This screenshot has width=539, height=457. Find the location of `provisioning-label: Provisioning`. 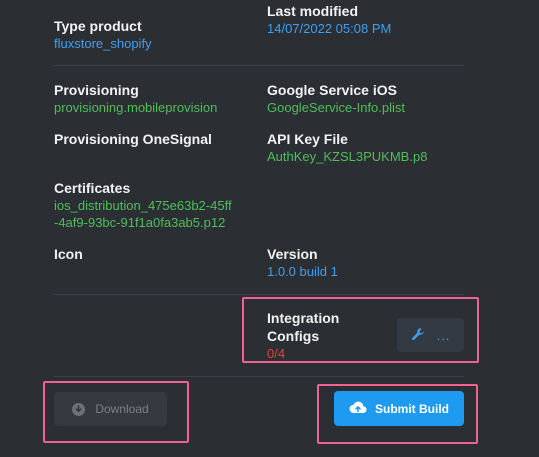

provisioning-label: Provisioning is located at coordinates (96, 90).